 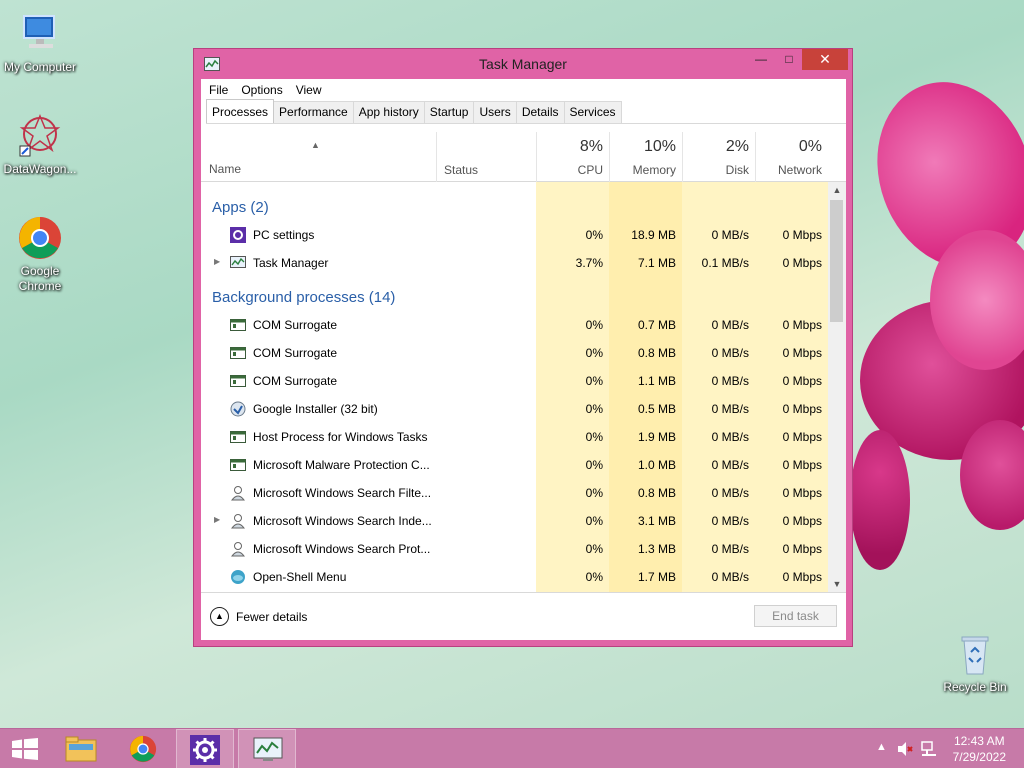 I want to click on taskbar-chrome, so click(x=143, y=748).